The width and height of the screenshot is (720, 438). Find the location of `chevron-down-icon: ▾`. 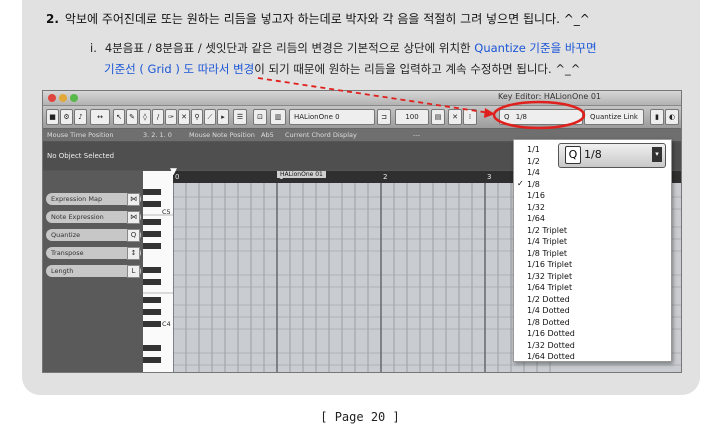

chevron-down-icon: ▾ is located at coordinates (657, 154).